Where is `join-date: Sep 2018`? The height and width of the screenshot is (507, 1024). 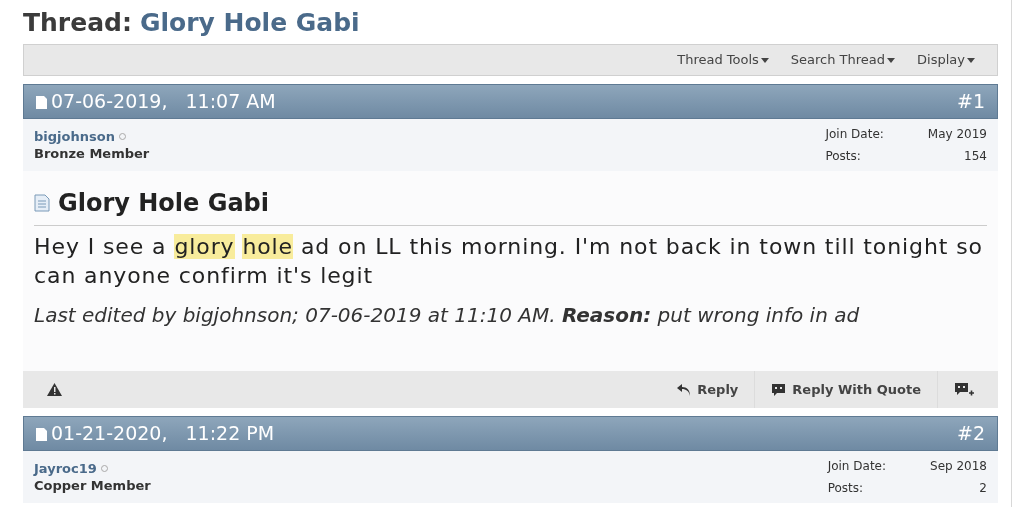 join-date: Sep 2018 is located at coordinates (958, 467).